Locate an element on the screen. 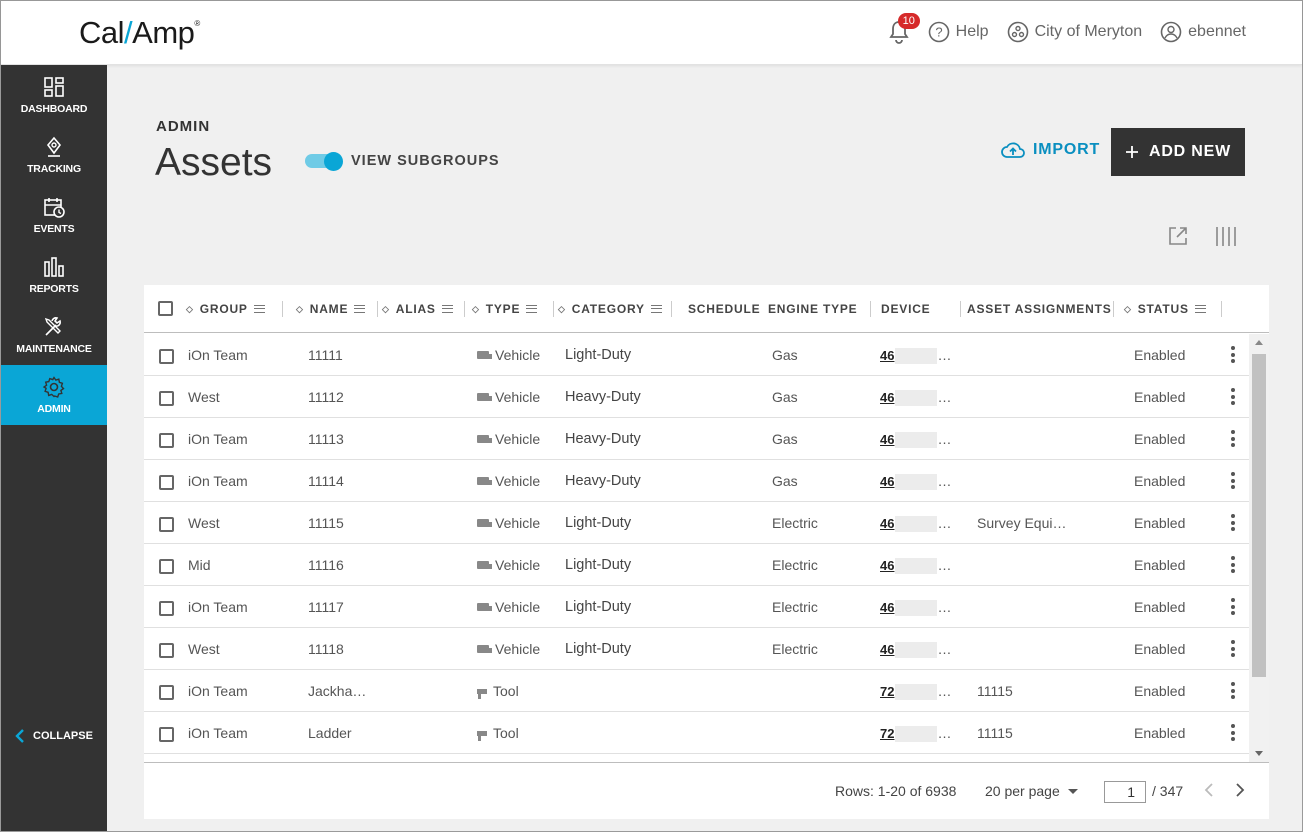 This screenshot has width=1303, height=832. calamp-logo: Cal/Amp® is located at coordinates (139, 33).